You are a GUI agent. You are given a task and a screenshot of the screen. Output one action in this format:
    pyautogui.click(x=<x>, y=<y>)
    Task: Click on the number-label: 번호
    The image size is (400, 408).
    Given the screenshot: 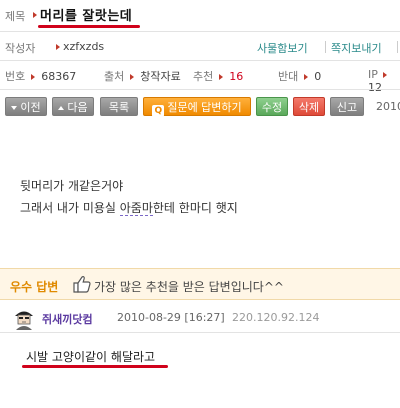 What is the action you would take?
    pyautogui.click(x=15, y=76)
    